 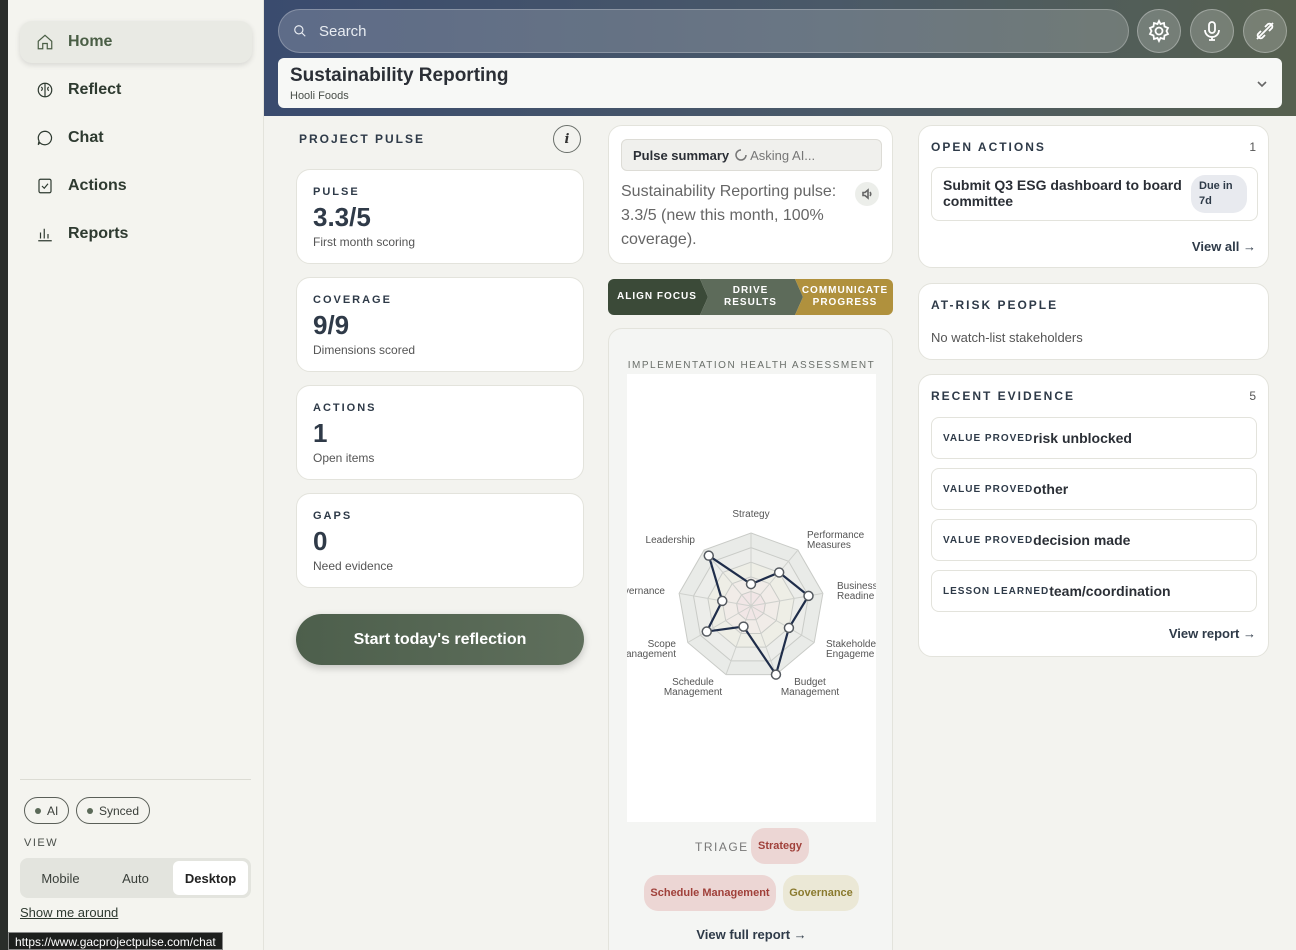 What do you see at coordinates (671, 540) in the screenshot?
I see `radar-category-label: Leadership` at bounding box center [671, 540].